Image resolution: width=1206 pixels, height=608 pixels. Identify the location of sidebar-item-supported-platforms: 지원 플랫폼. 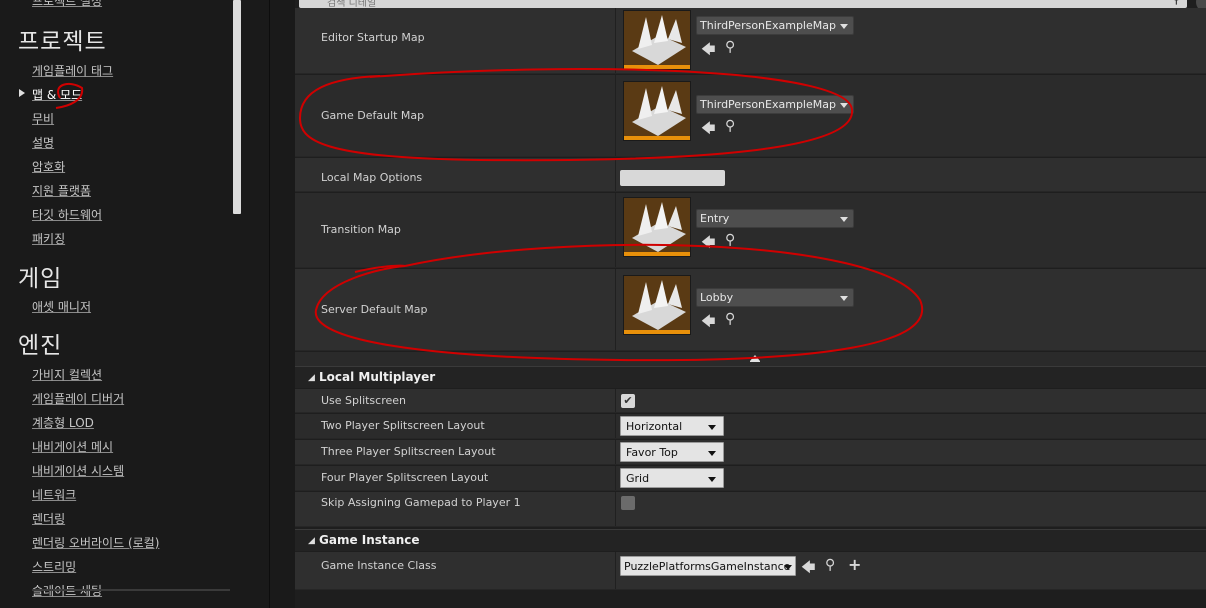
(61, 190).